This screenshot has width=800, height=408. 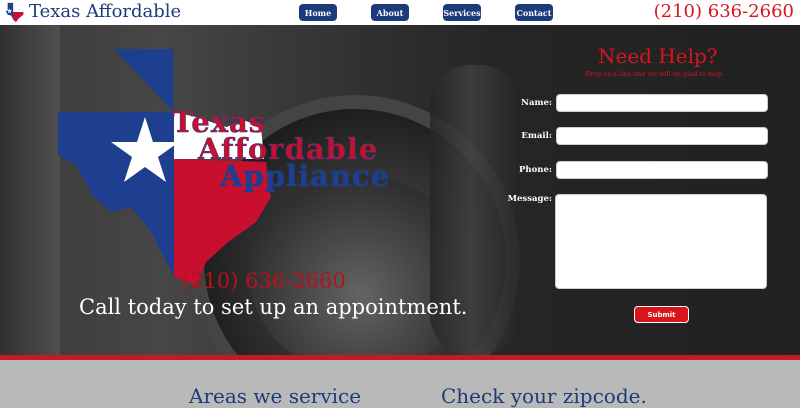 I want to click on header-phone-link: (210) 636-2660, so click(x=724, y=12).